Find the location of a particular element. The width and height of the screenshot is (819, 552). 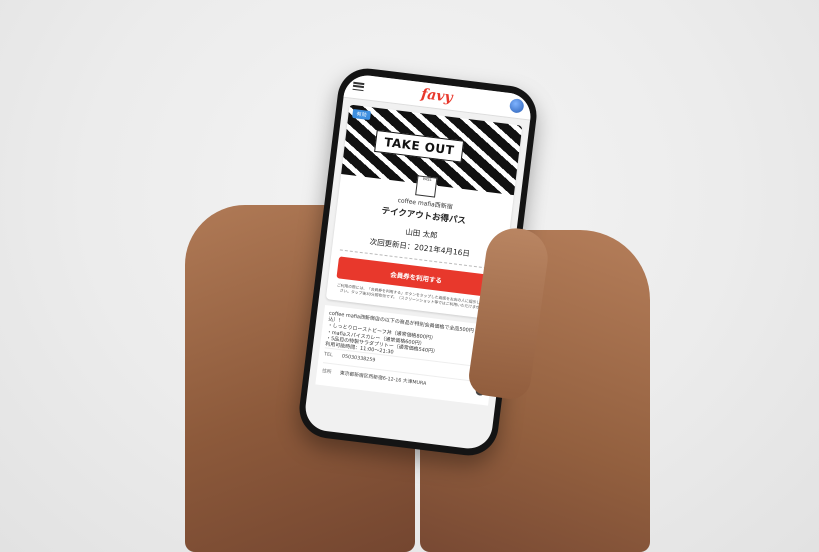

hamburger-icon is located at coordinates (358, 86).